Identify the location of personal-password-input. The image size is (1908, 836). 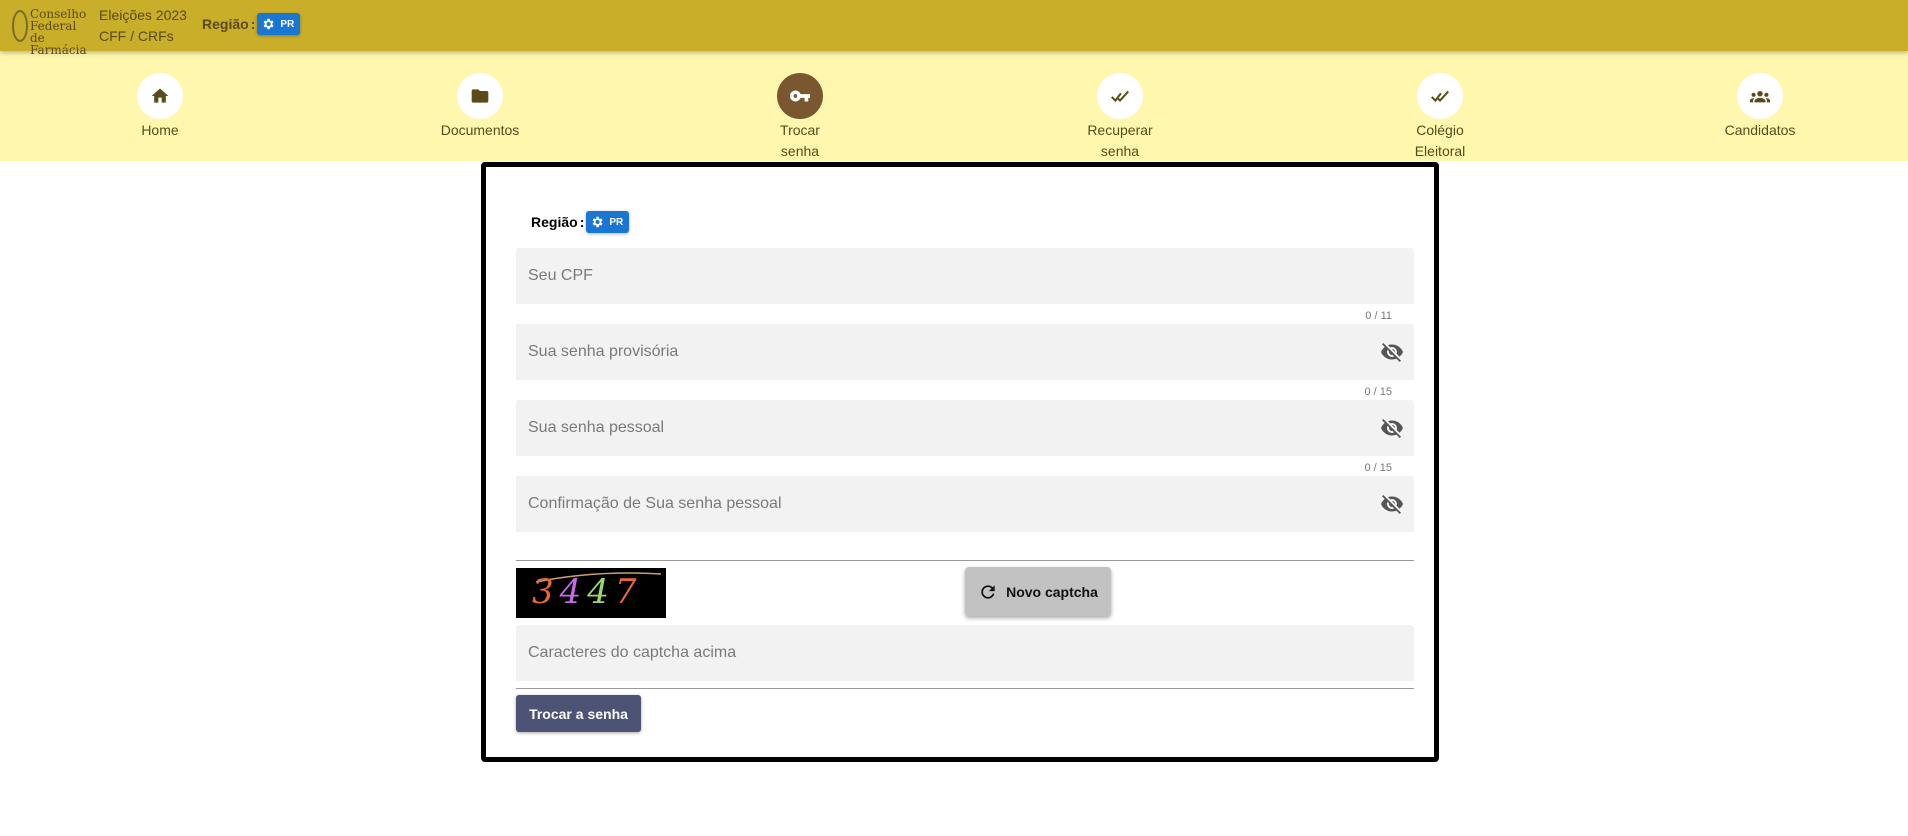
(965, 428).